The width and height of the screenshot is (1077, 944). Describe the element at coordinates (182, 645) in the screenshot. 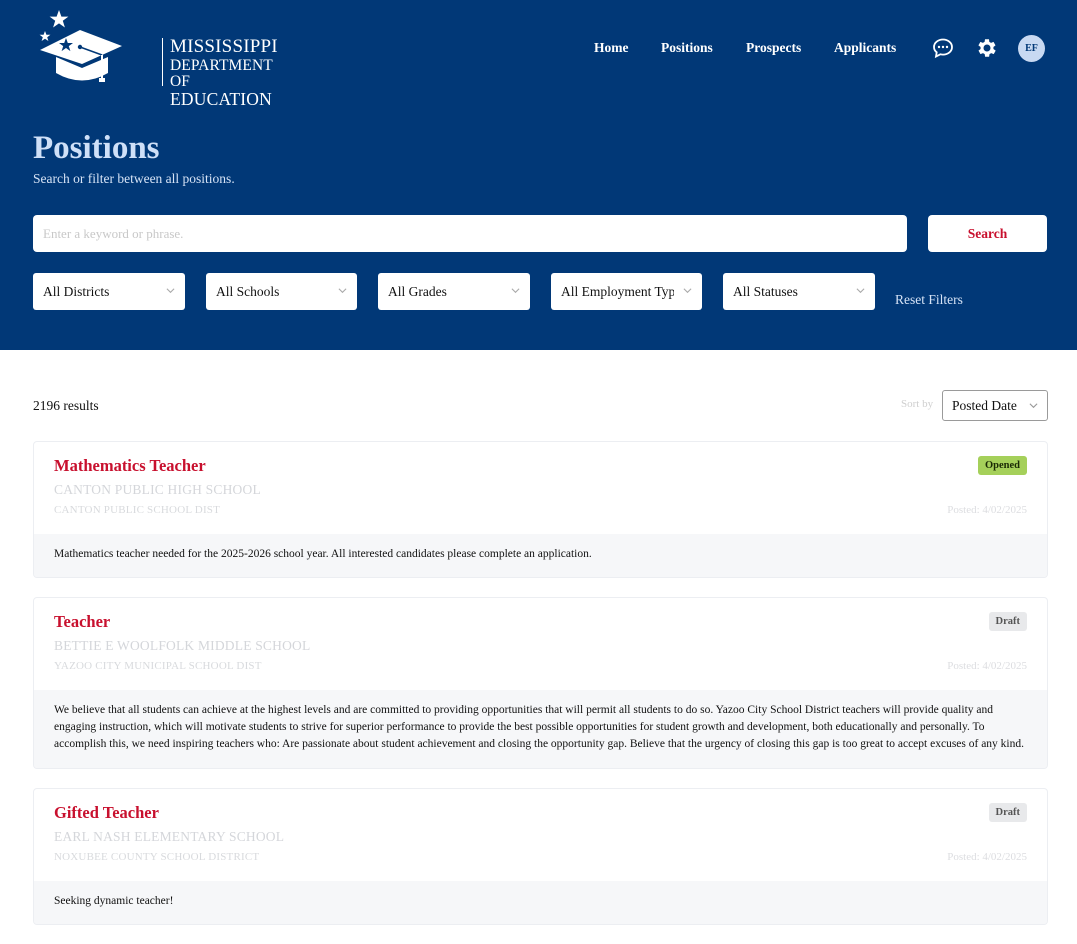

I see `position-school: BETTIE E WOOLFOLK MIDDLE SCHOOL` at that location.